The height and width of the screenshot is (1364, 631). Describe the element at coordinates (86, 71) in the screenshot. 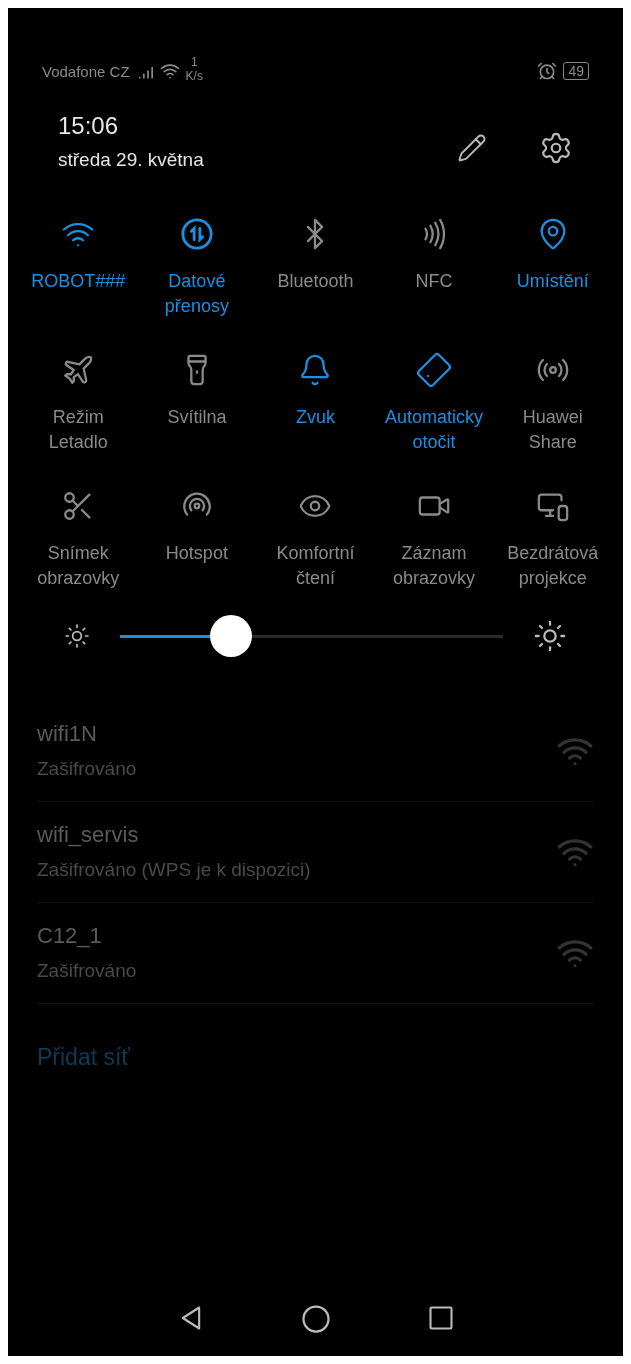

I see `carrier-name: Vodafone CZ` at that location.